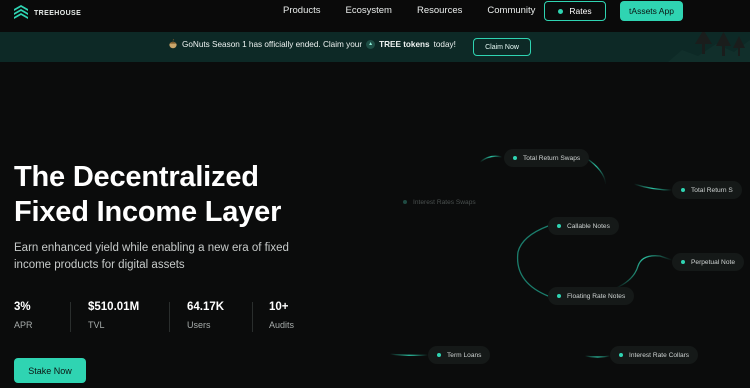 Image resolution: width=750 pixels, height=388 pixels. What do you see at coordinates (136, 177) in the screenshot?
I see `hero-title-line1: The Decentralized` at bounding box center [136, 177].